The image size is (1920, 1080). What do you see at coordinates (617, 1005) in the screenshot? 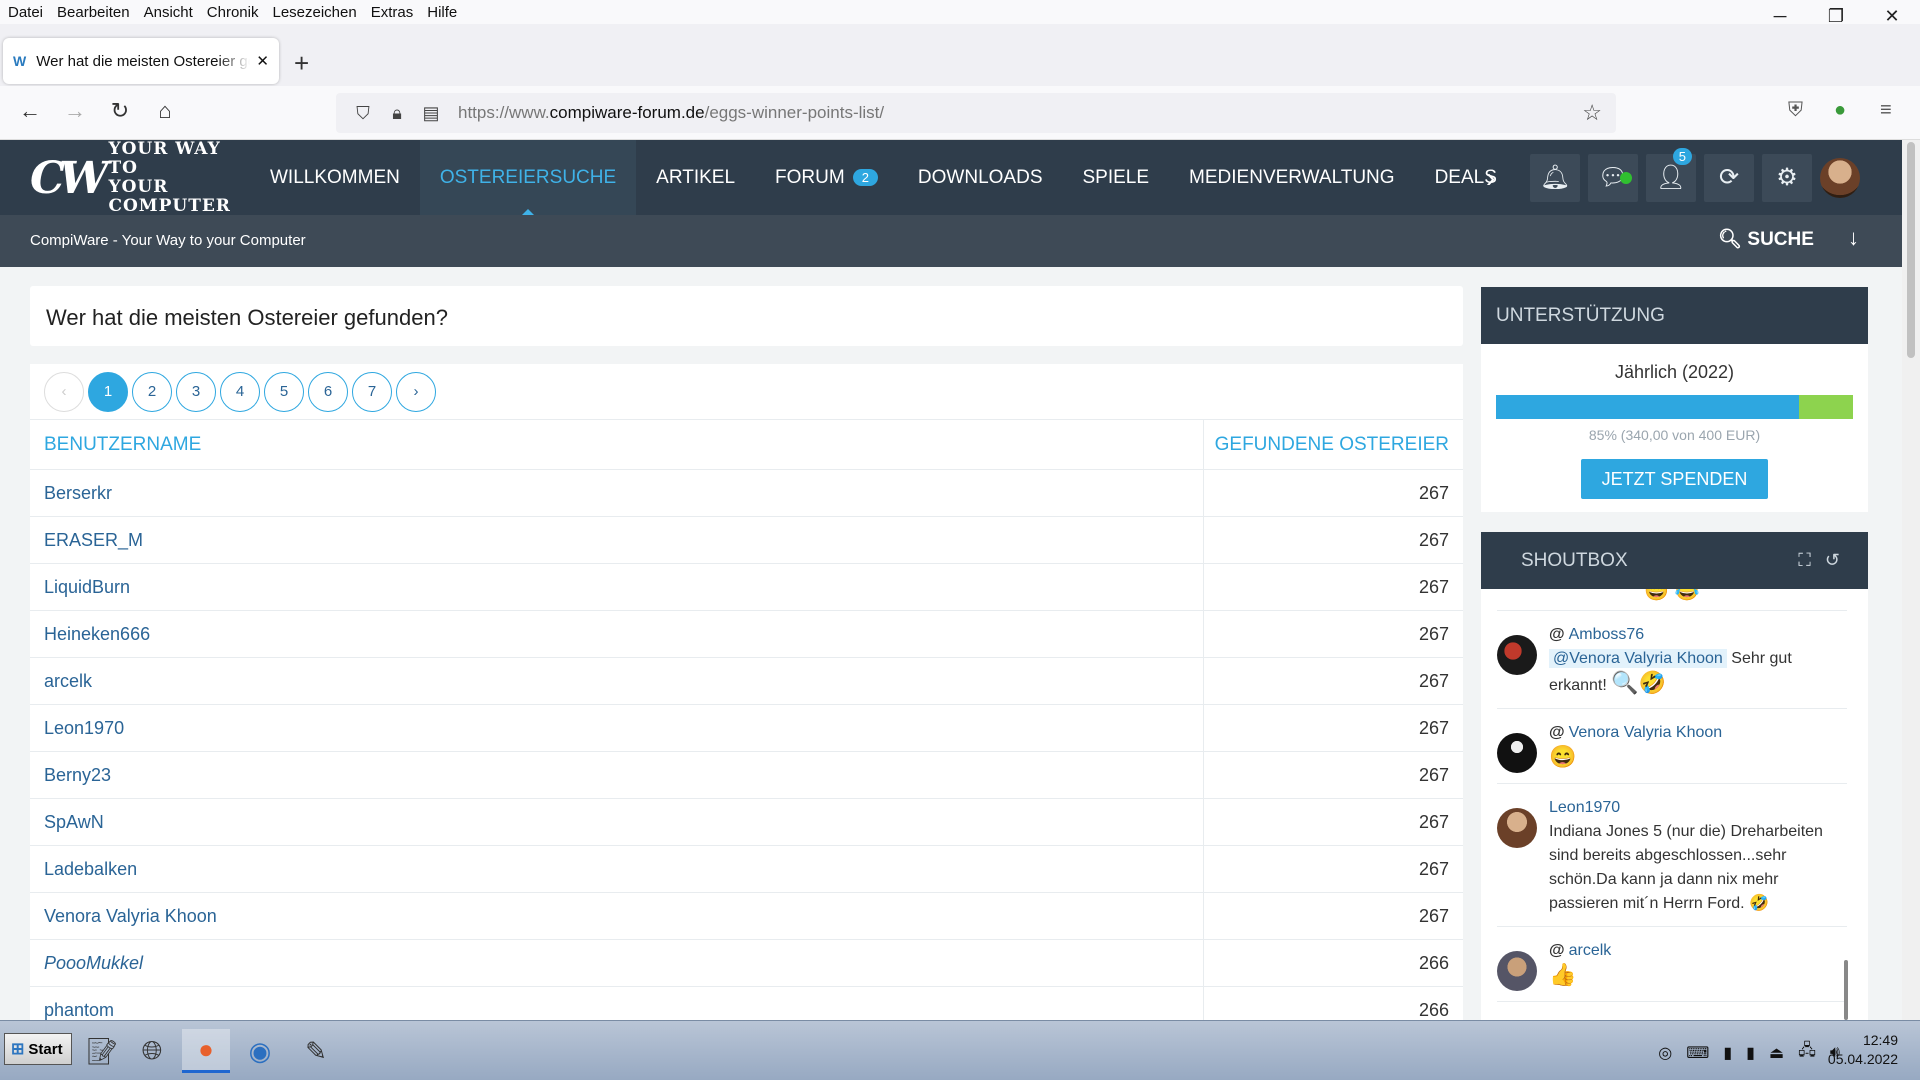
I see `username-link: phantom` at bounding box center [617, 1005].